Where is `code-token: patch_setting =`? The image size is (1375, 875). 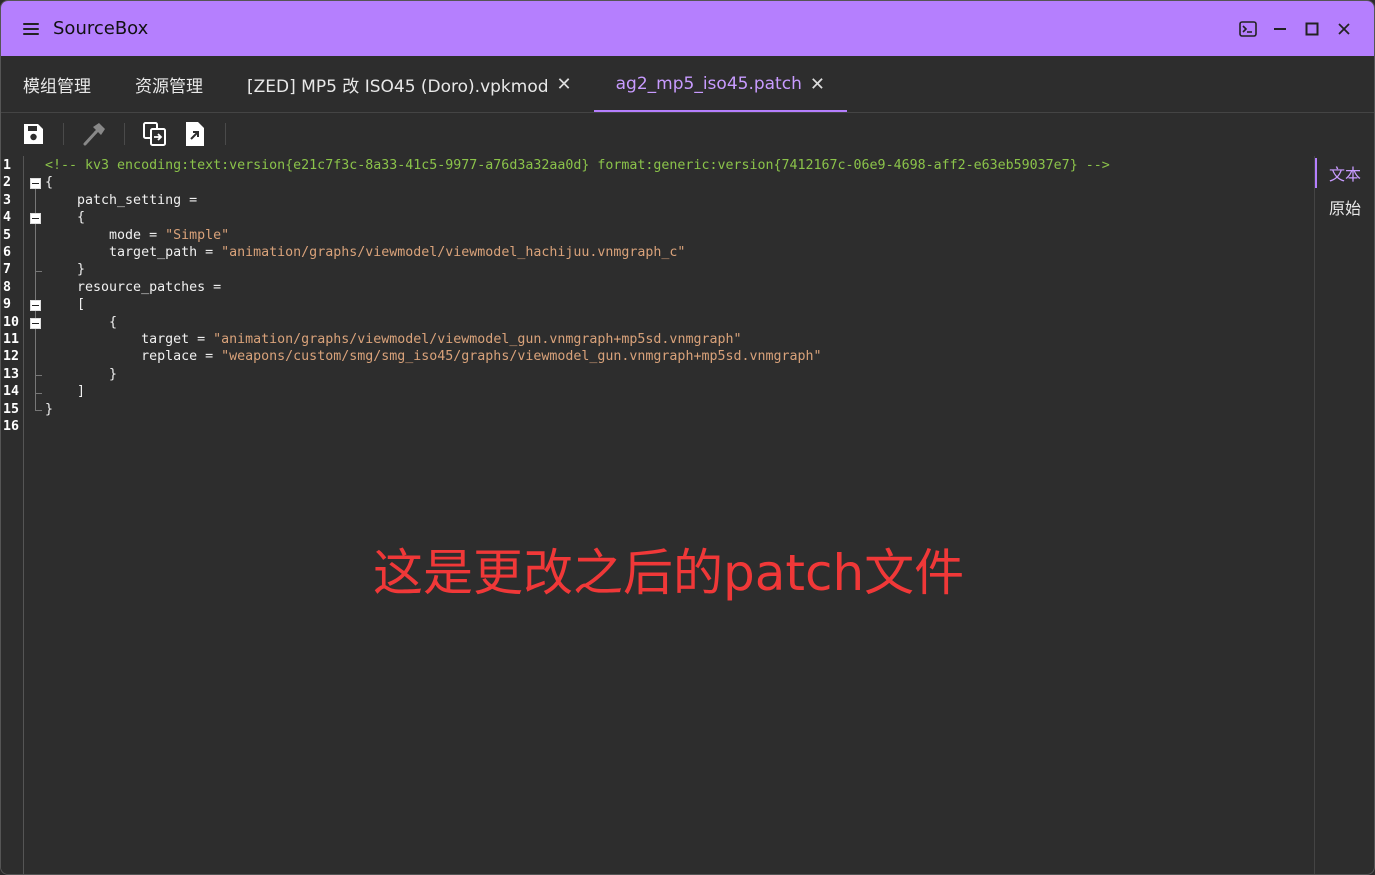 code-token: patch_setting = is located at coordinates (121, 200).